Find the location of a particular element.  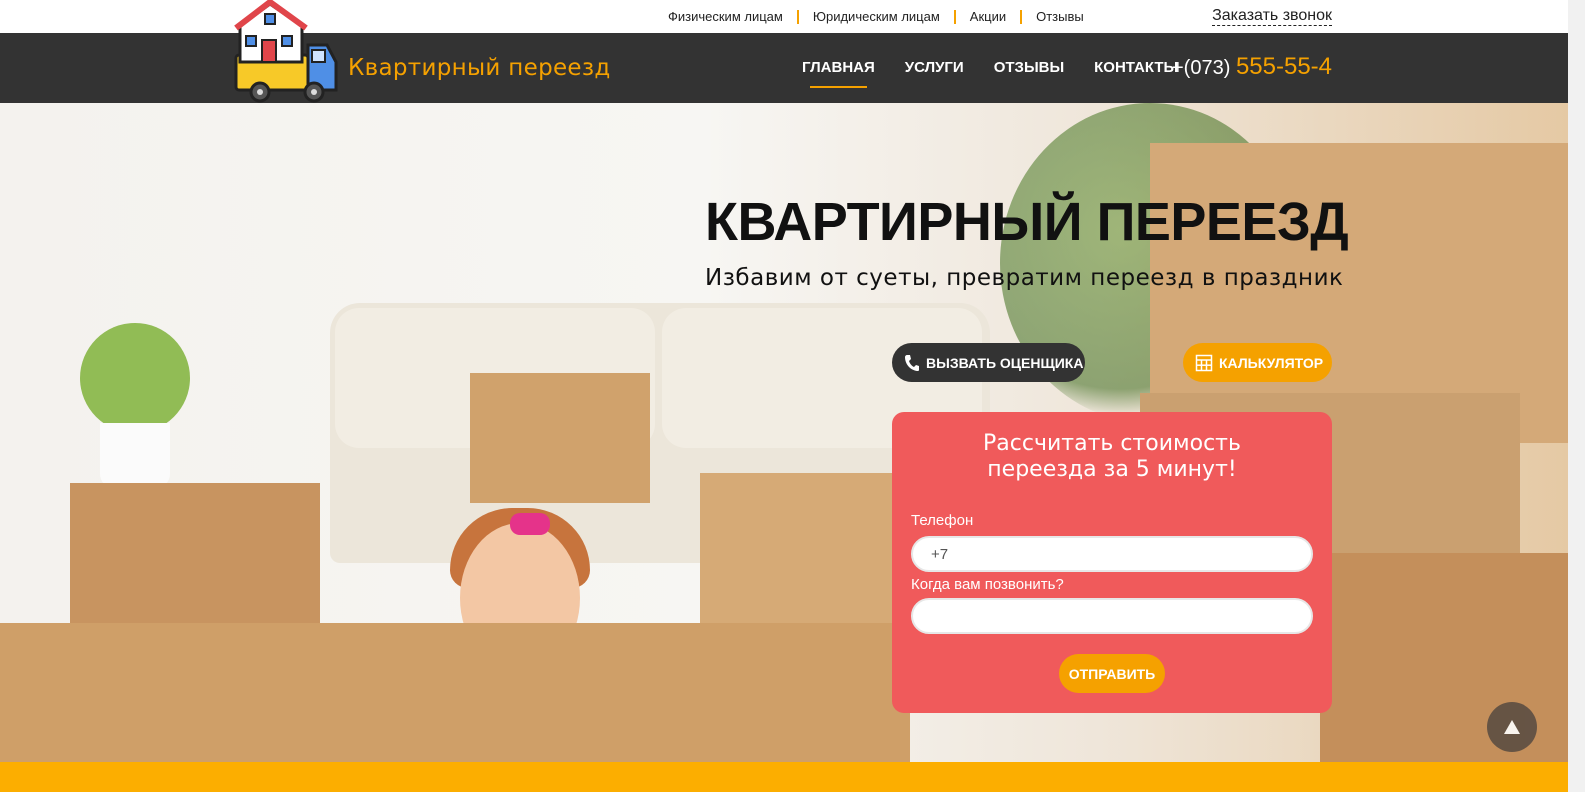

submit-button: ОТПРАВИТЬ is located at coordinates (1112, 673).